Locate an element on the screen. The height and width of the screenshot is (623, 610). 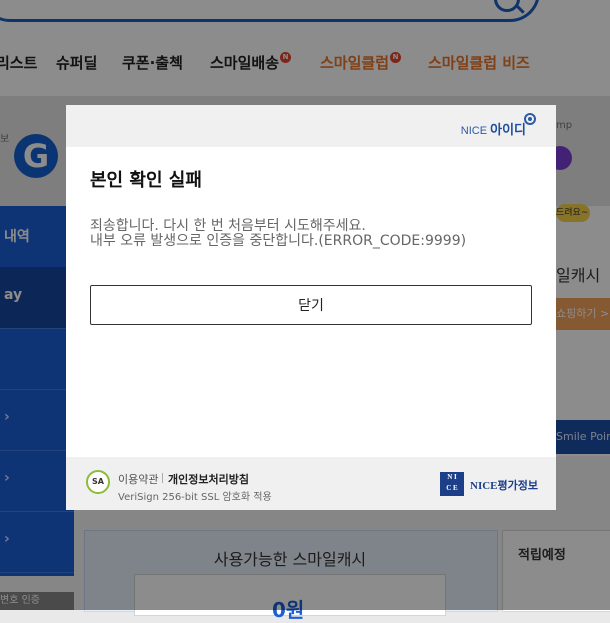
nice-logo-icon: N IC E is located at coordinates (452, 484).